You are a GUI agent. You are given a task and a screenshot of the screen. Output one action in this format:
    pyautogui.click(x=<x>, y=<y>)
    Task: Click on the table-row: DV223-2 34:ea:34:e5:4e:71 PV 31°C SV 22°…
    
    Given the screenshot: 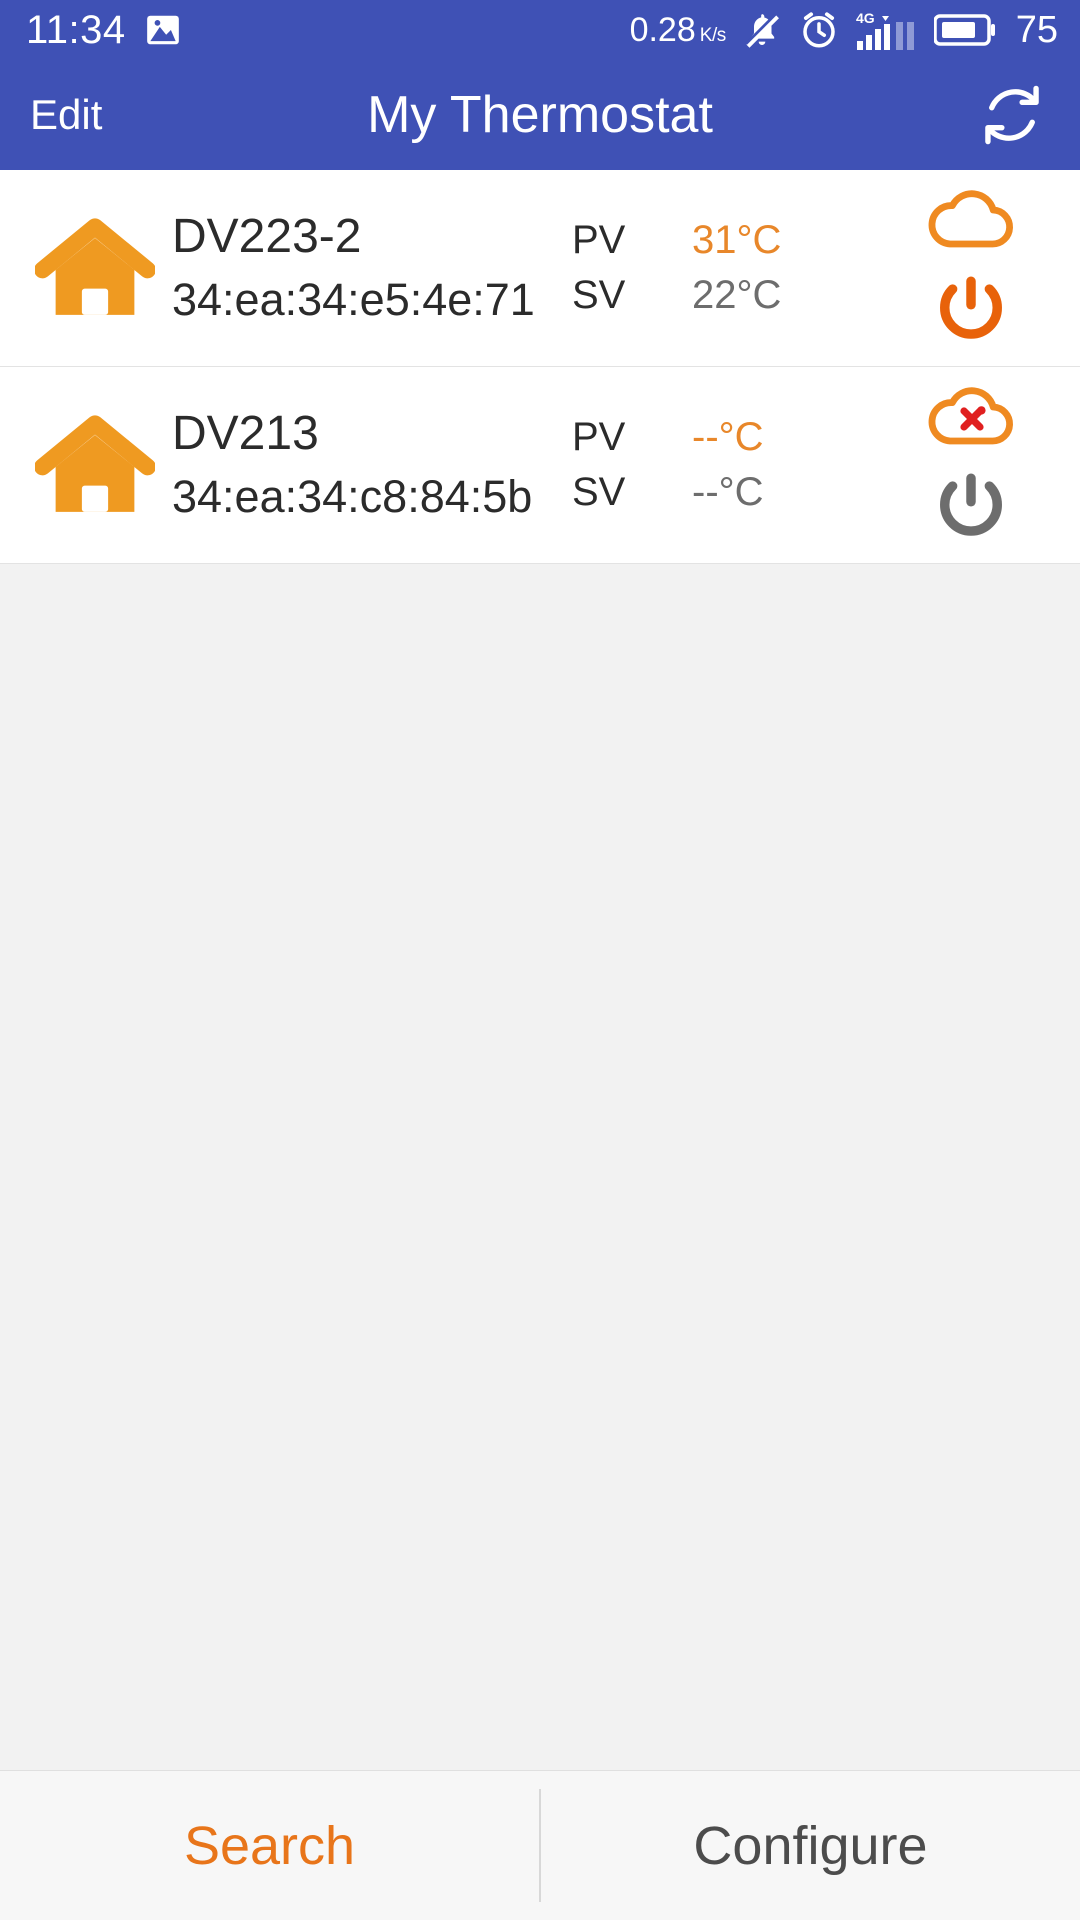 What is the action you would take?
    pyautogui.click(x=540, y=268)
    